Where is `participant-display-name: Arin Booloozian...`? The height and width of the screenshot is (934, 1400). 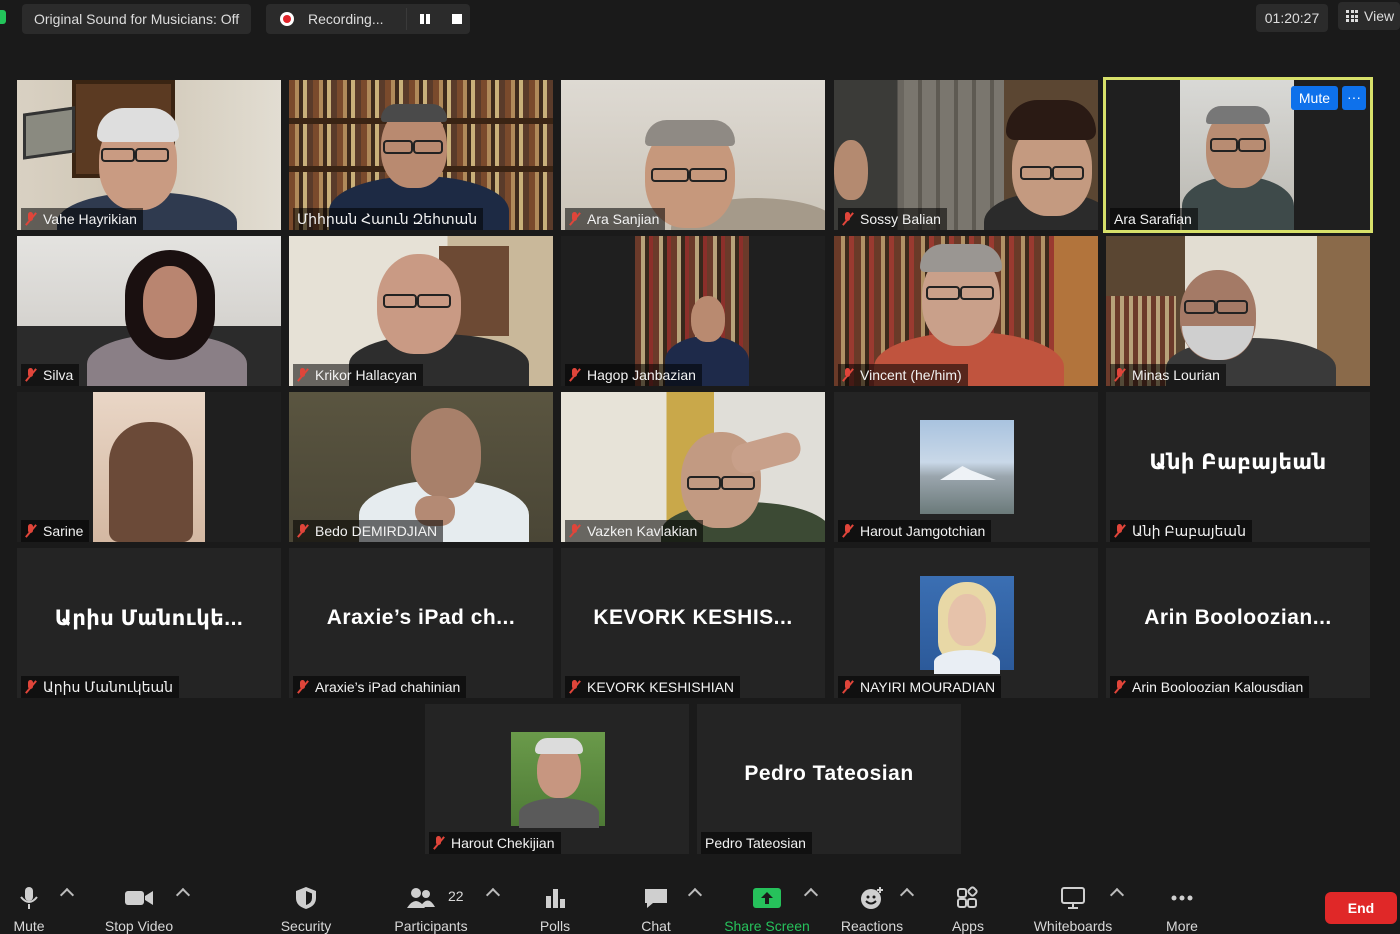
participant-display-name: Arin Booloozian... is located at coordinates (1238, 617).